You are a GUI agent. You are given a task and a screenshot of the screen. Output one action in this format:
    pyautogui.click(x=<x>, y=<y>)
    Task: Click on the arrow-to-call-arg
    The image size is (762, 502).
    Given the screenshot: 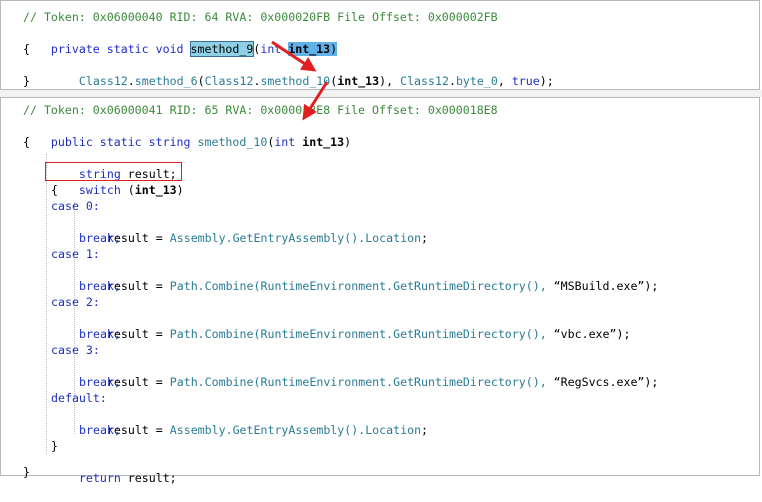 What is the action you would take?
    pyautogui.click(x=294, y=56)
    